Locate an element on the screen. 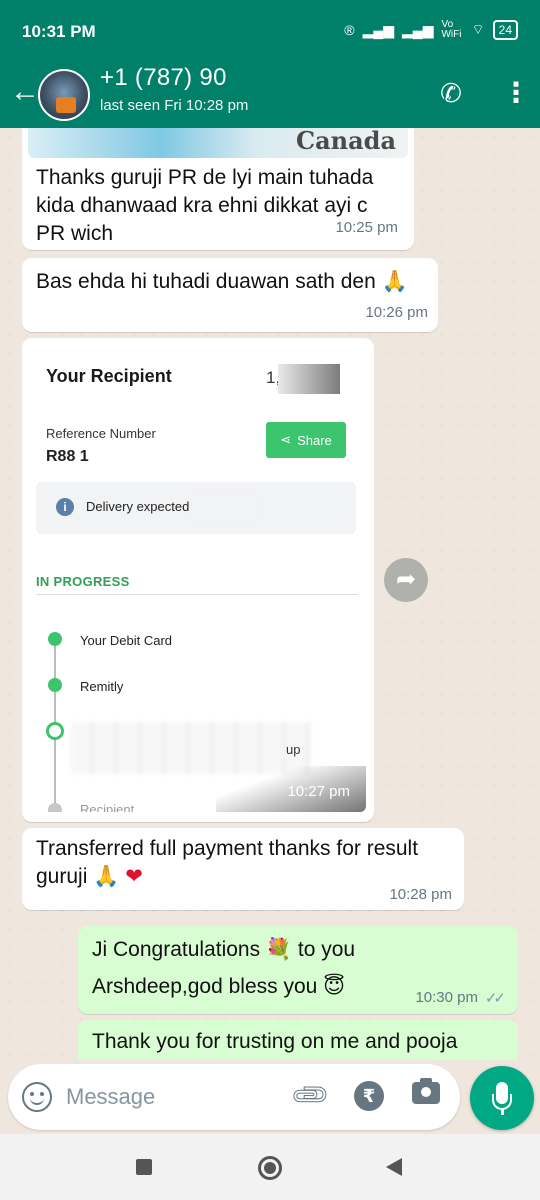 This screenshot has width=540, height=1200. status-time: 10:31 PM is located at coordinates (59, 31).